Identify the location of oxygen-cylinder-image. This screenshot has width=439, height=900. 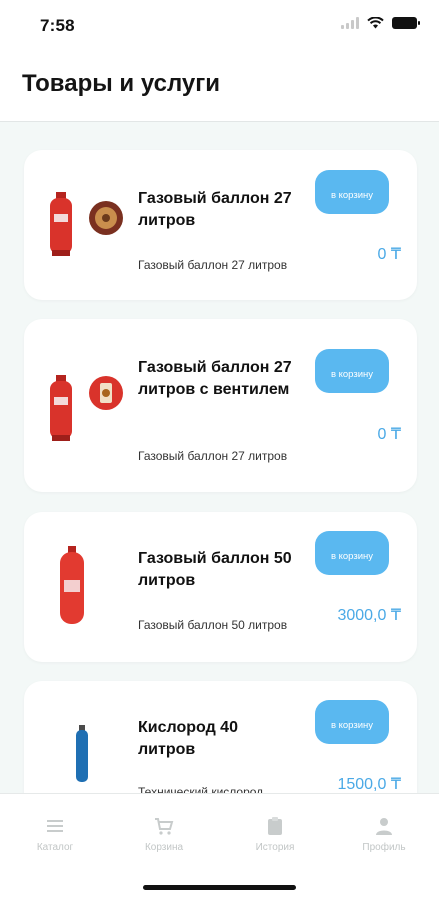
(94, 759).